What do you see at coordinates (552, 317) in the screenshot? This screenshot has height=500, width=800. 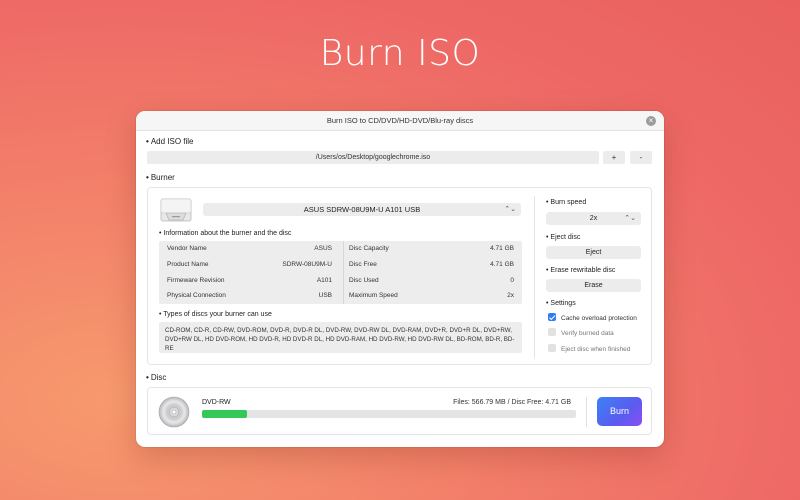 I see `checkbox-checked-icon` at bounding box center [552, 317].